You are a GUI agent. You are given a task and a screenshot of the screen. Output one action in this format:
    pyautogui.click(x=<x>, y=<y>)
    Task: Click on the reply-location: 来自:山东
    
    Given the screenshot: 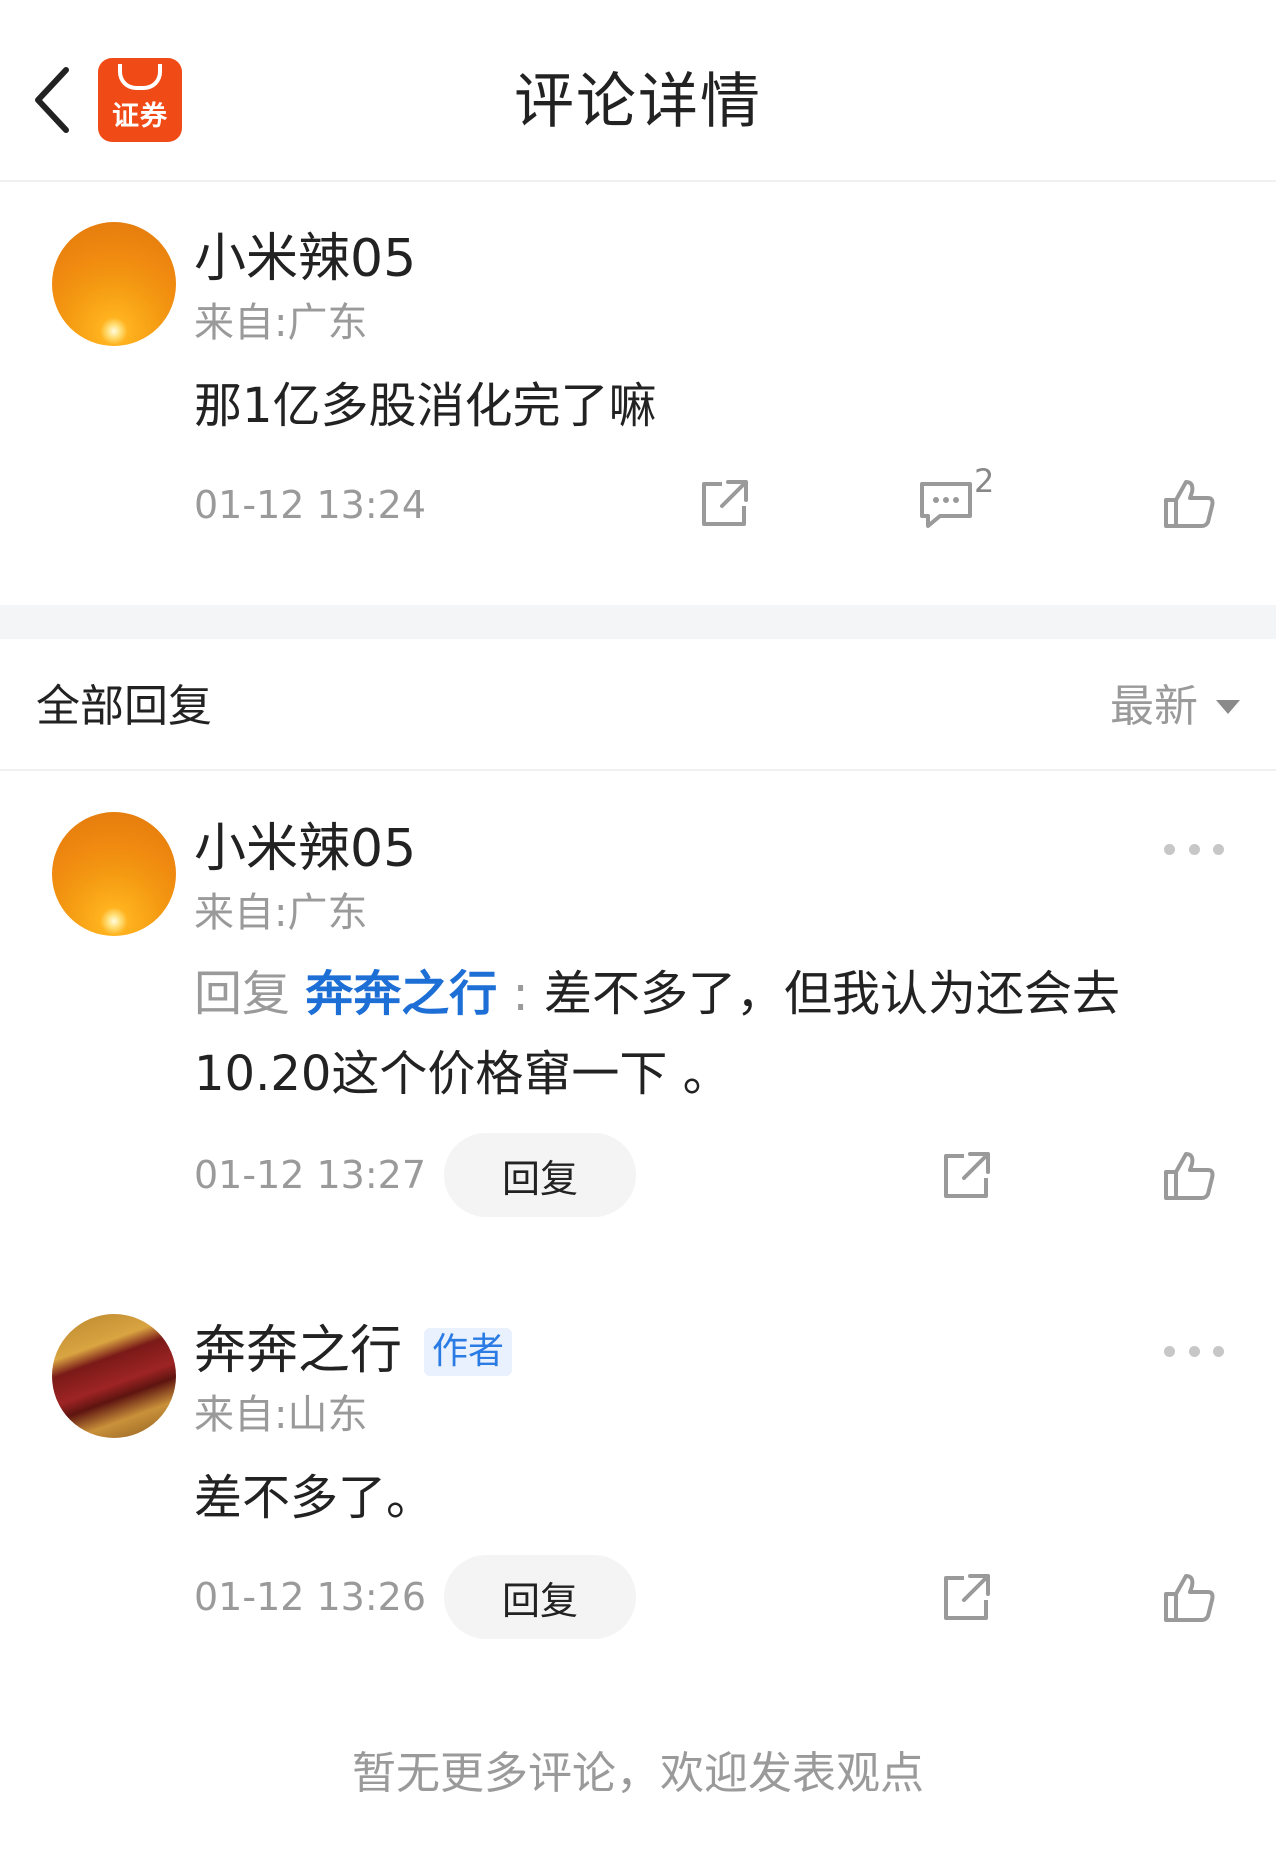 What is the action you would take?
    pyautogui.click(x=281, y=1415)
    